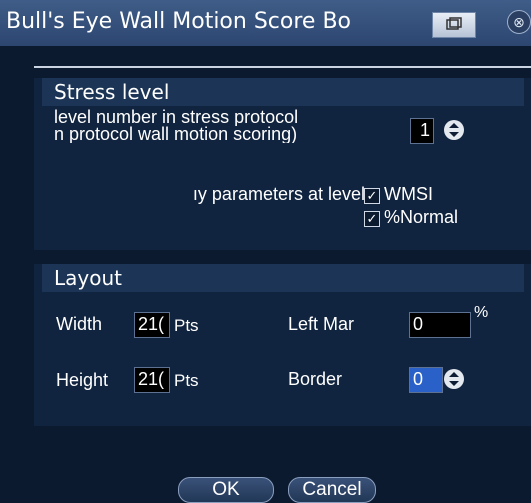 Image resolution: width=531 pixels, height=503 pixels. I want to click on width-unit: Pts, so click(186, 325).